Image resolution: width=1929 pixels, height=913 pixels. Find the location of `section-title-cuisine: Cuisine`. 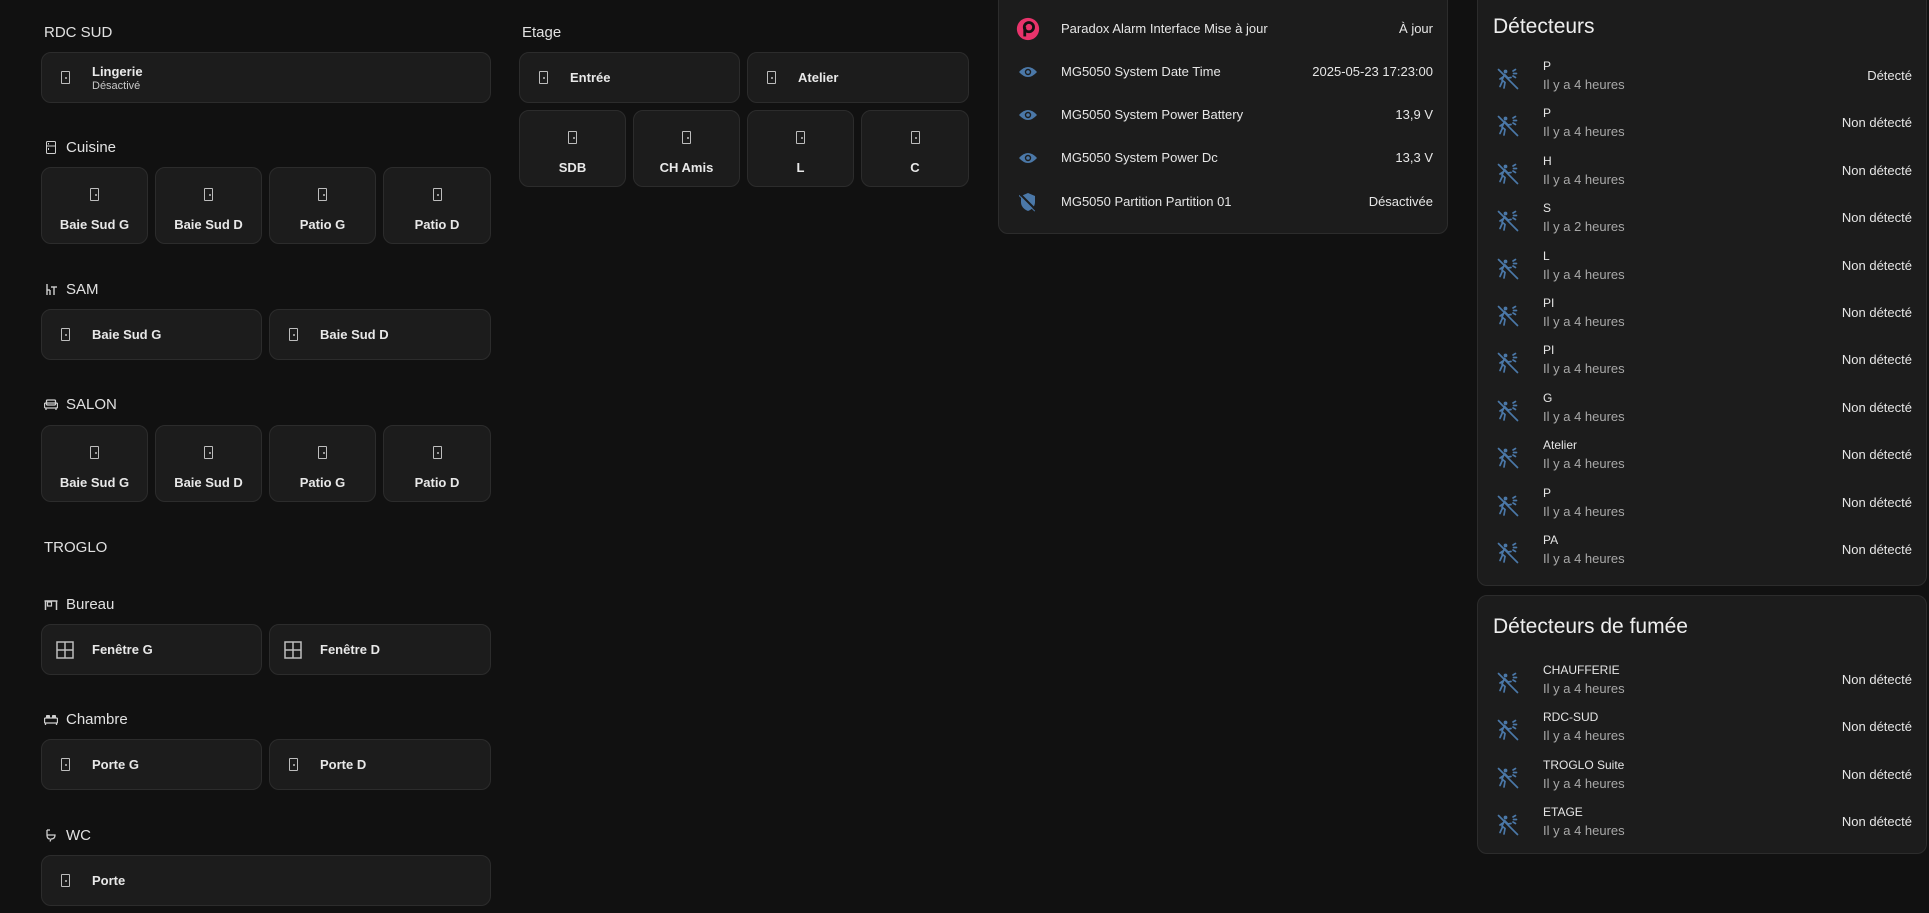

section-title-cuisine: Cuisine is located at coordinates (80, 147).